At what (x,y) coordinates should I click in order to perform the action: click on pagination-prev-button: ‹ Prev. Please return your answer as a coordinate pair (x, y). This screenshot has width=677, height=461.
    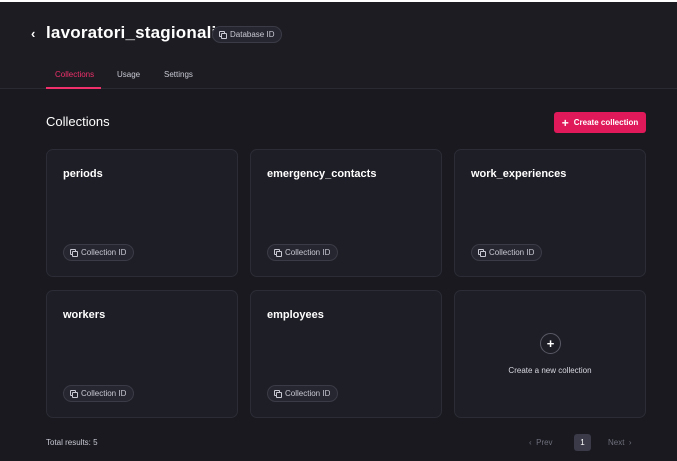
    Looking at the image, I should click on (541, 442).